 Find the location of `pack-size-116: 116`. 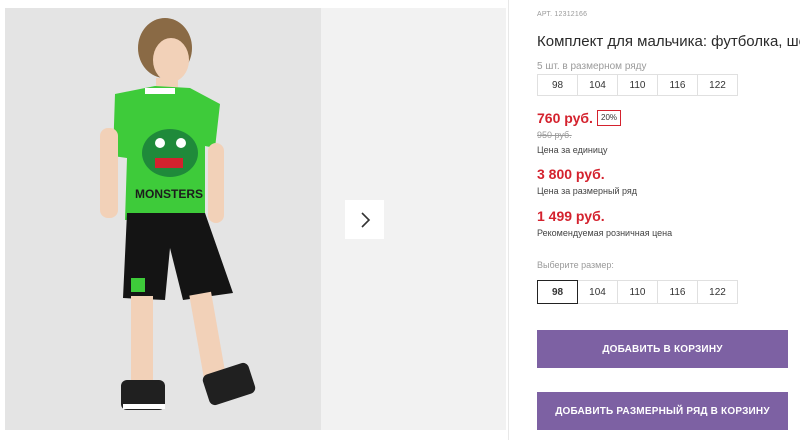

pack-size-116: 116 is located at coordinates (677, 85).